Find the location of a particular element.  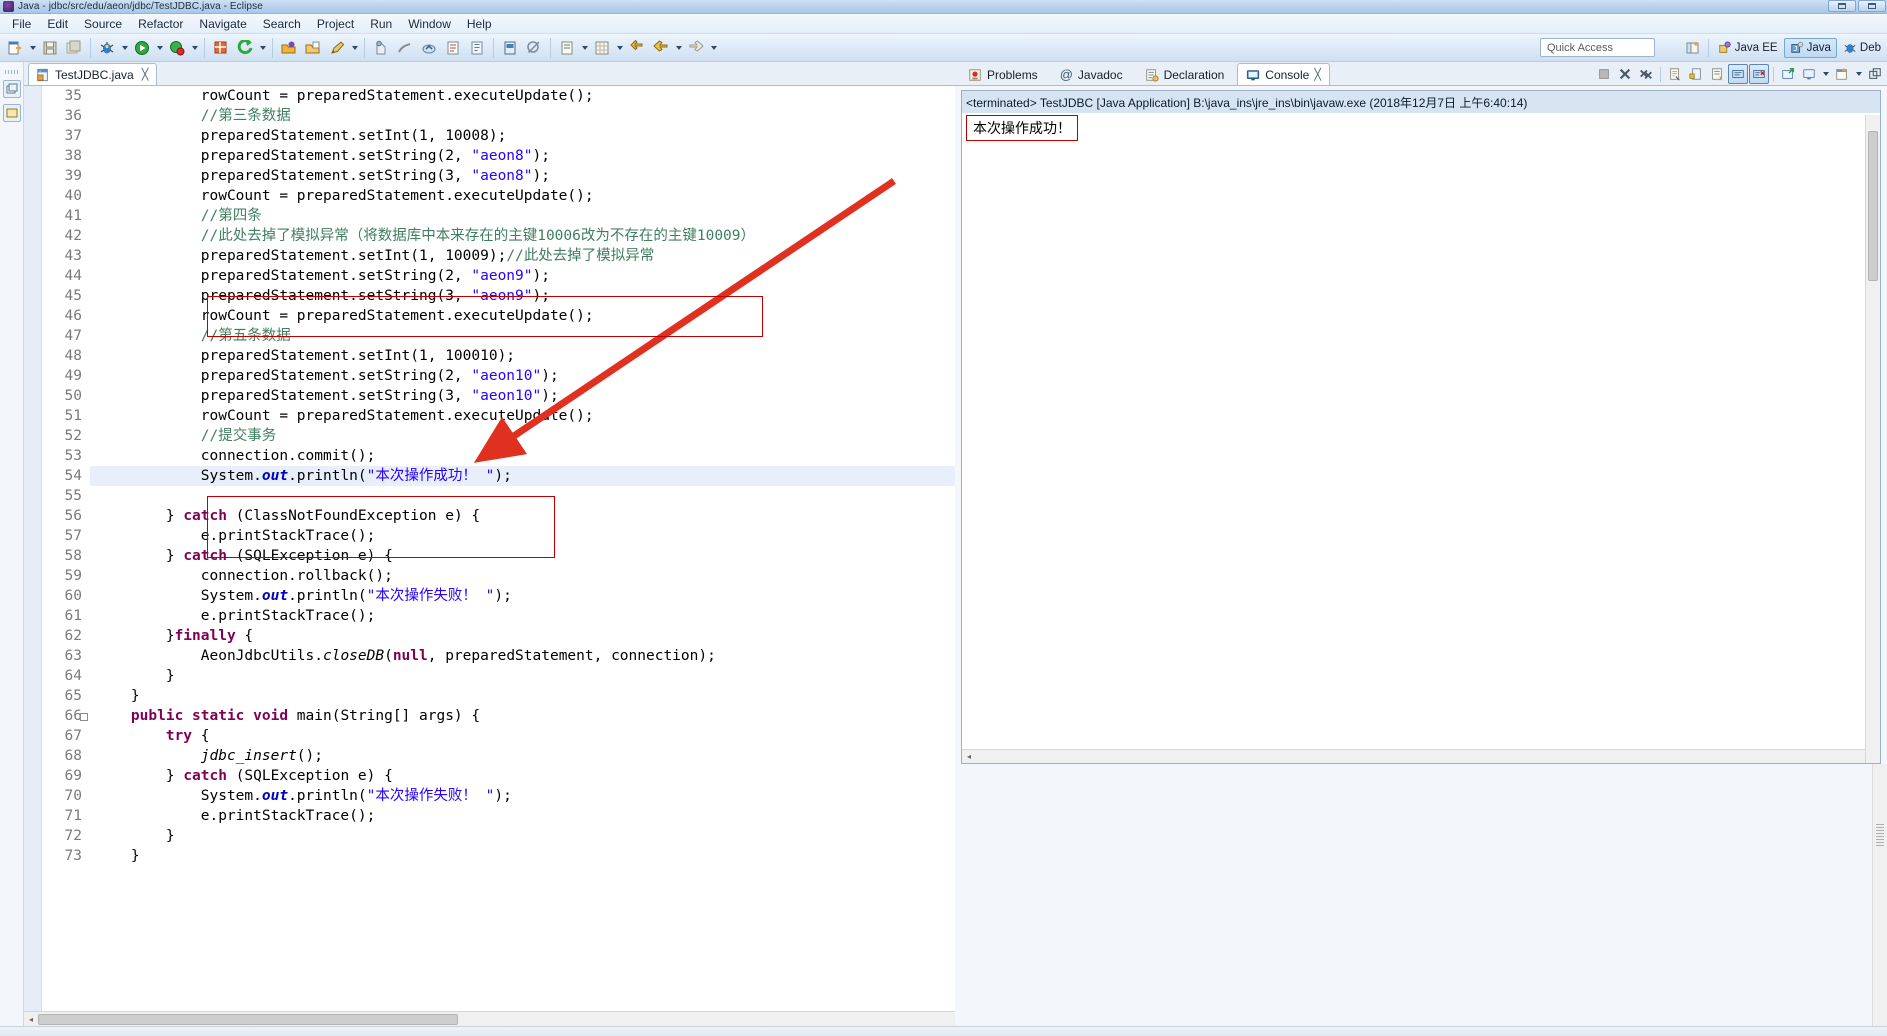

code-line: preparedStatement.setString(2, "aeon8"); is located at coordinates (522, 156).